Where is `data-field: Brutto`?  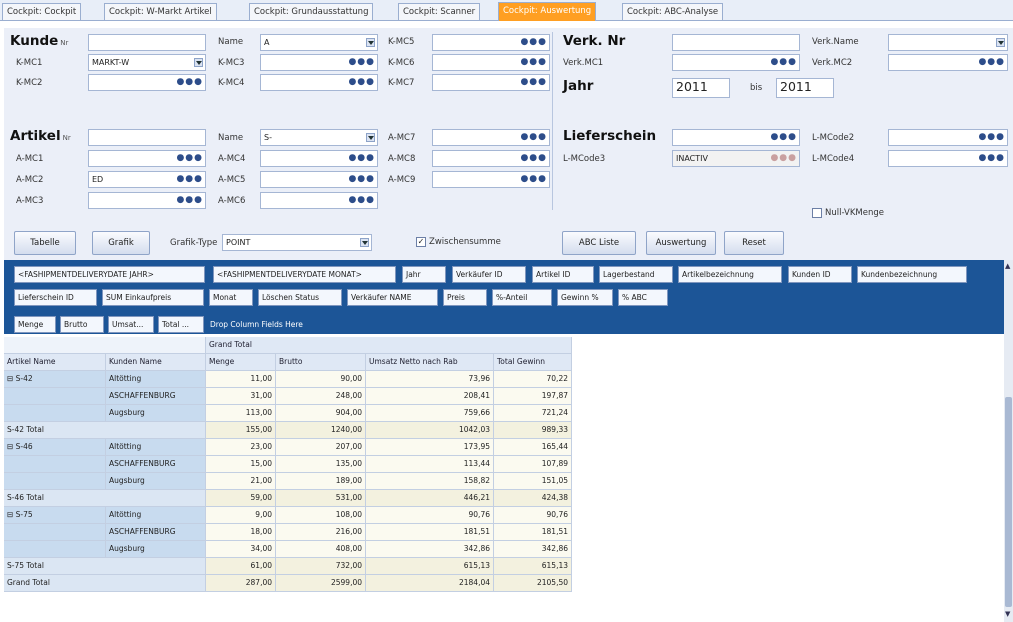 data-field: Brutto is located at coordinates (82, 324).